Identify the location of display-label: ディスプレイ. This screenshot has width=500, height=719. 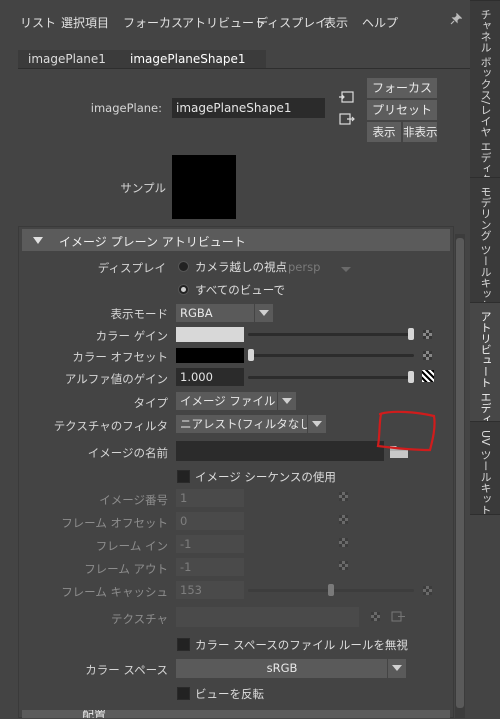
(131, 268).